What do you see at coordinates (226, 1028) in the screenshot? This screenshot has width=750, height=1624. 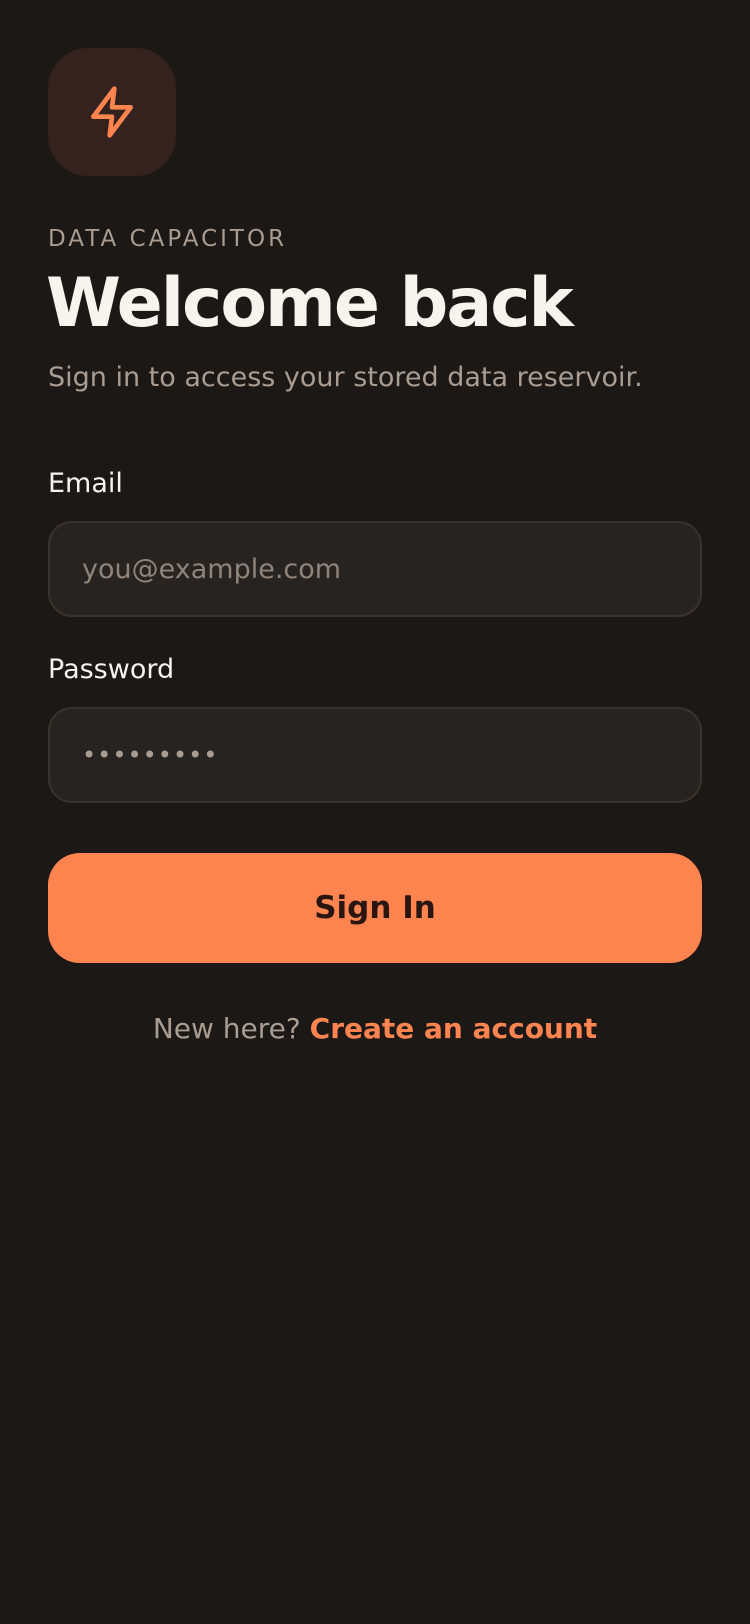 I see `new-here-text: New here?` at bounding box center [226, 1028].